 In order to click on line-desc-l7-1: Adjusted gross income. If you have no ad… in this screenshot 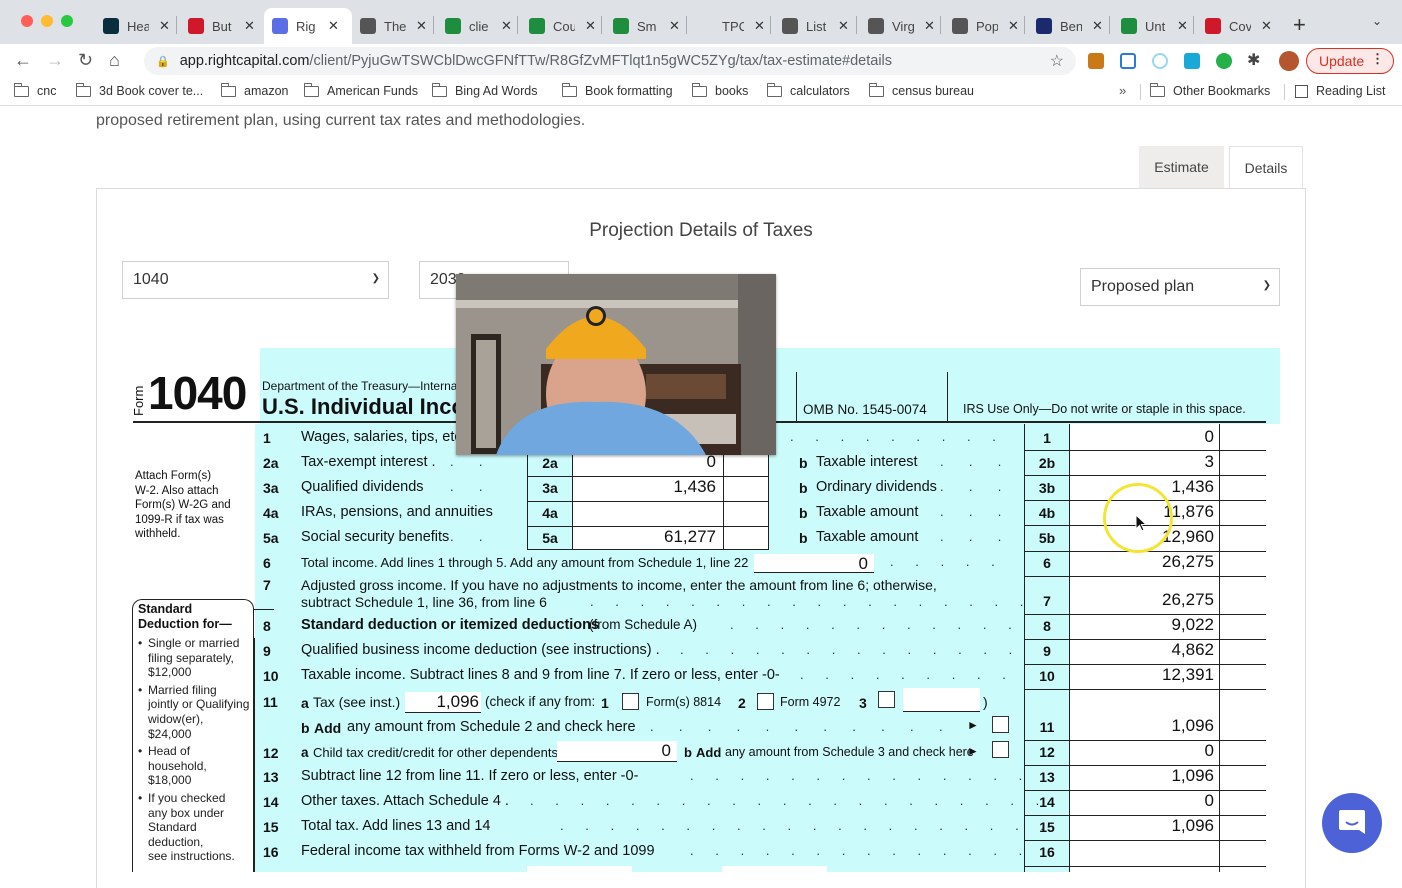, I will do `click(619, 585)`.